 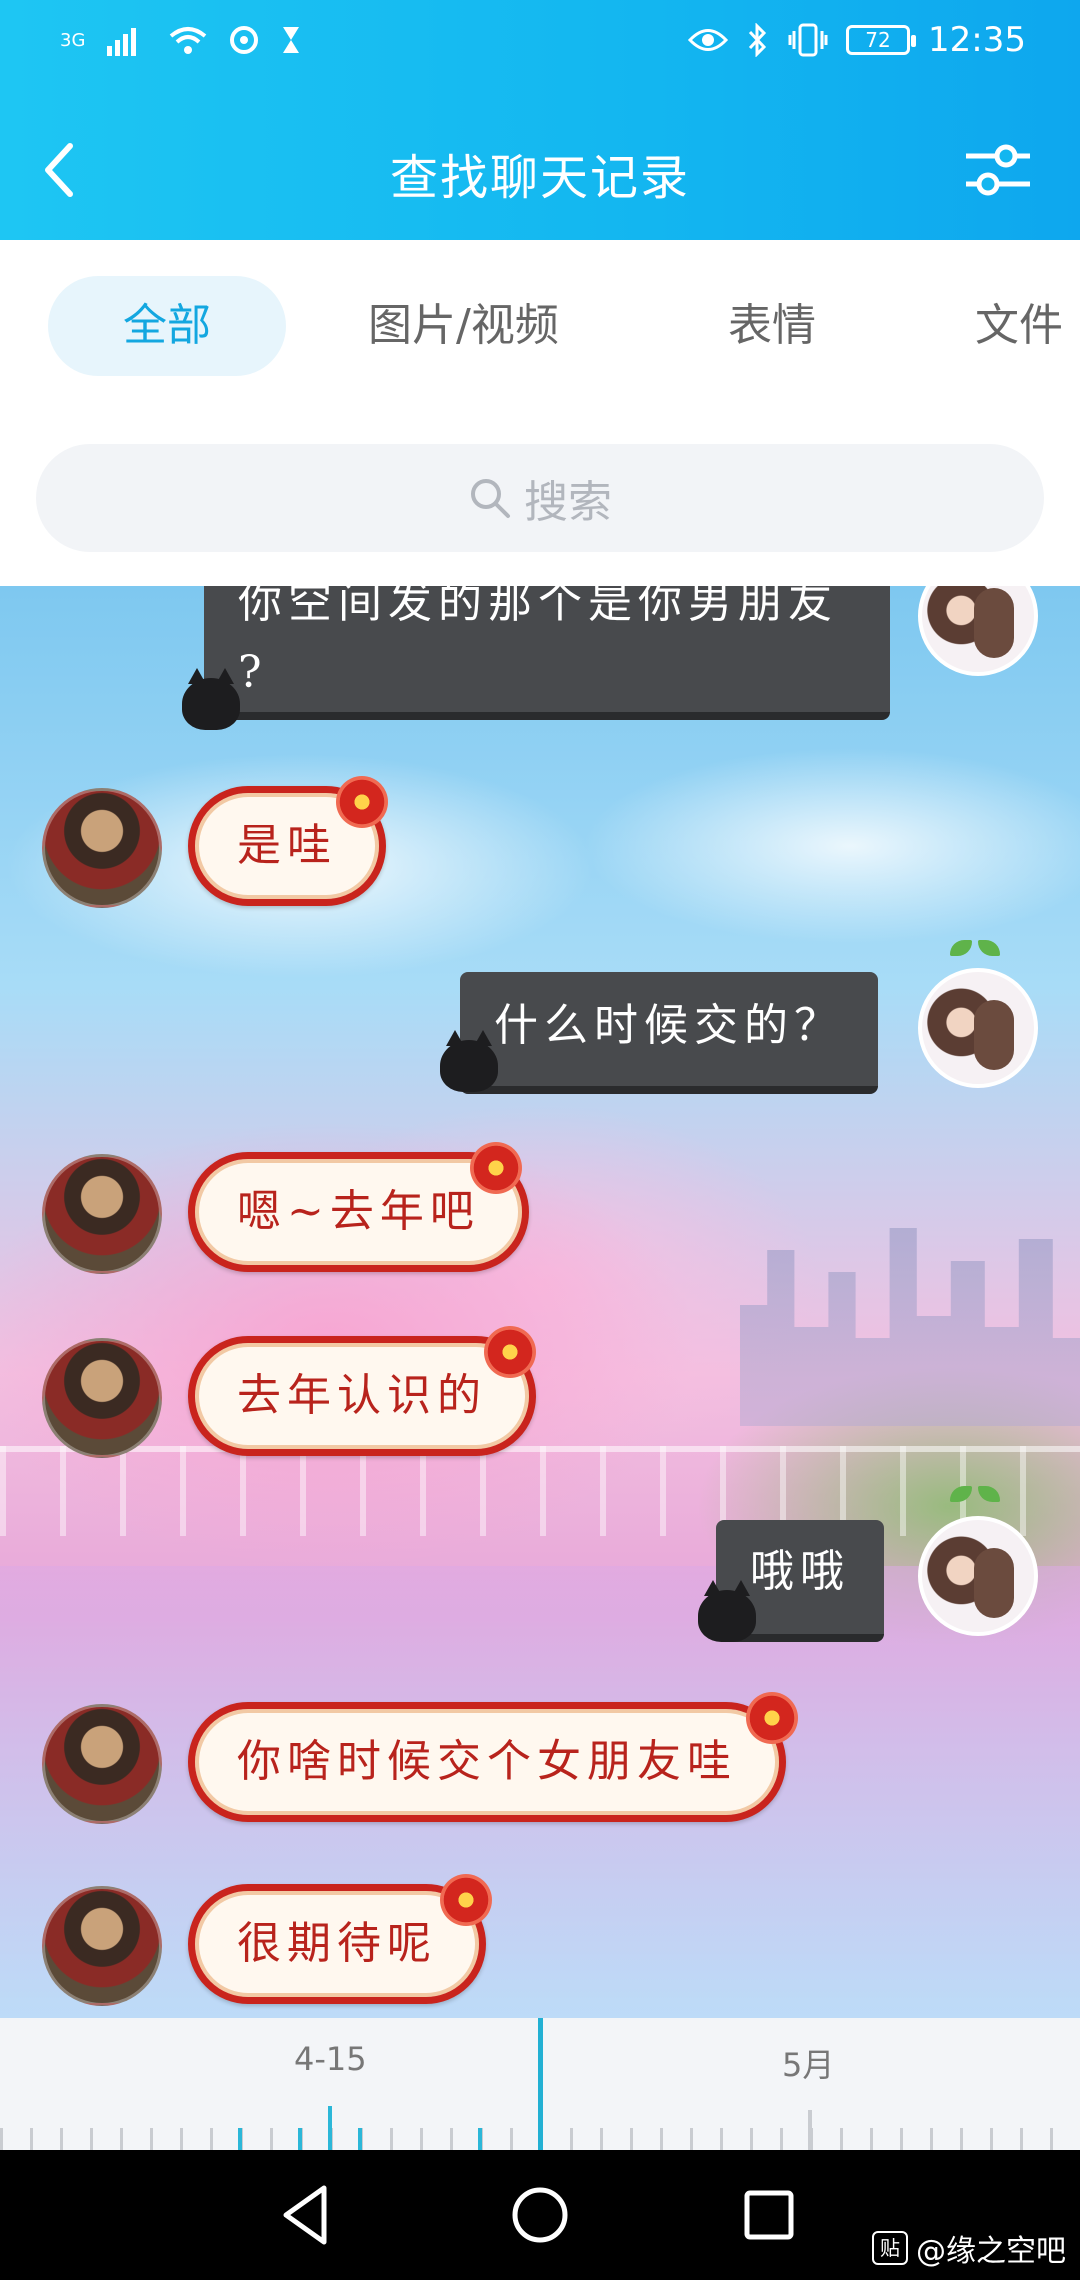 What do you see at coordinates (1019, 326) in the screenshot?
I see `tab-files: 文件` at bounding box center [1019, 326].